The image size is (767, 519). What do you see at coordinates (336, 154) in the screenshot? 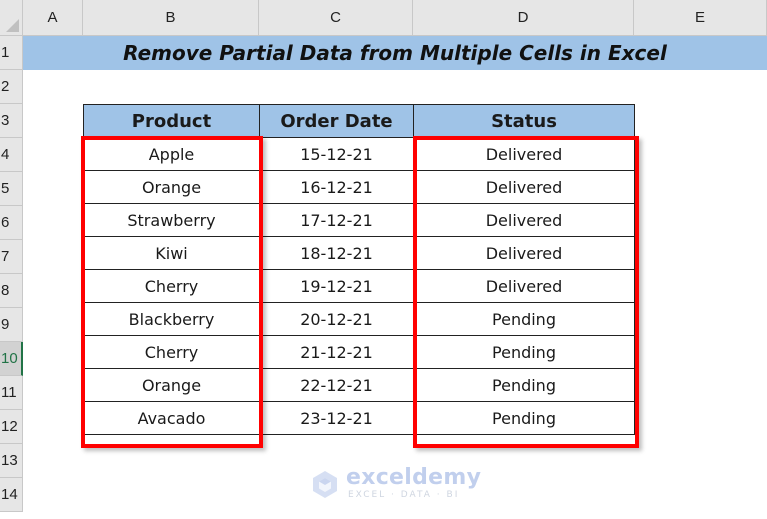
I see `cell-order-date: 15-12-21` at bounding box center [336, 154].